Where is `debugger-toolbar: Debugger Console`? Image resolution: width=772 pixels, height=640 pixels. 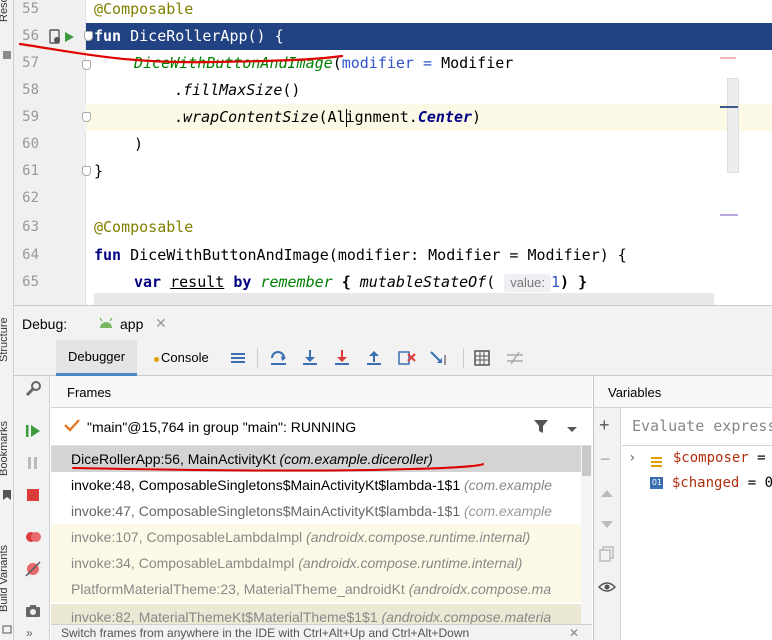 debugger-toolbar: Debugger Console is located at coordinates (393, 358).